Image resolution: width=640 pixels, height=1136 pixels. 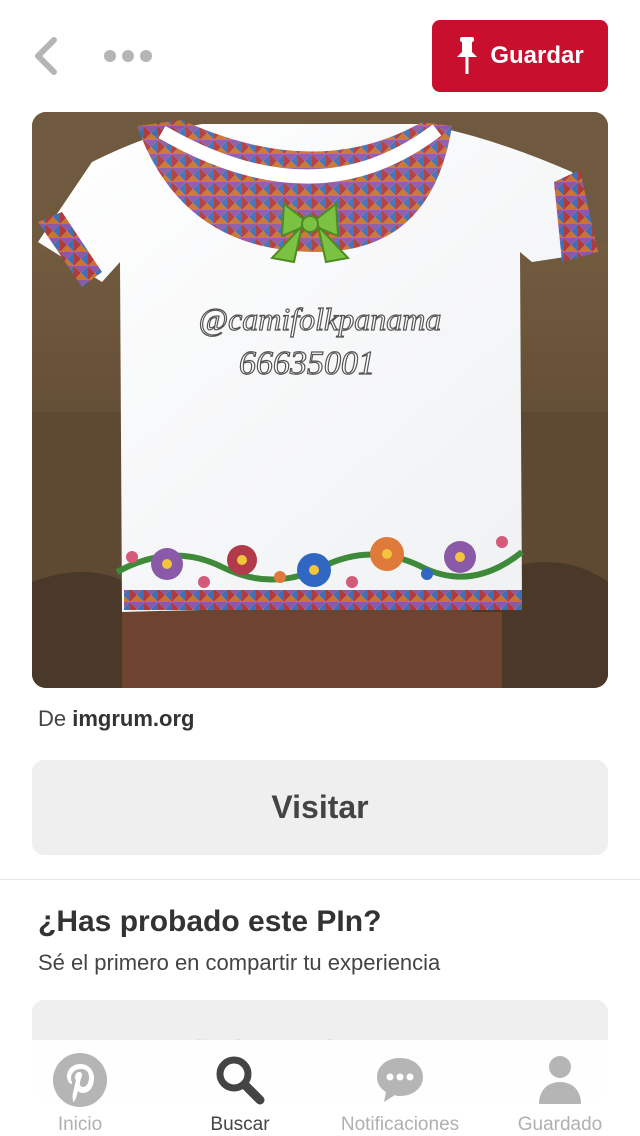 What do you see at coordinates (560, 1080) in the screenshot?
I see `person-icon` at bounding box center [560, 1080].